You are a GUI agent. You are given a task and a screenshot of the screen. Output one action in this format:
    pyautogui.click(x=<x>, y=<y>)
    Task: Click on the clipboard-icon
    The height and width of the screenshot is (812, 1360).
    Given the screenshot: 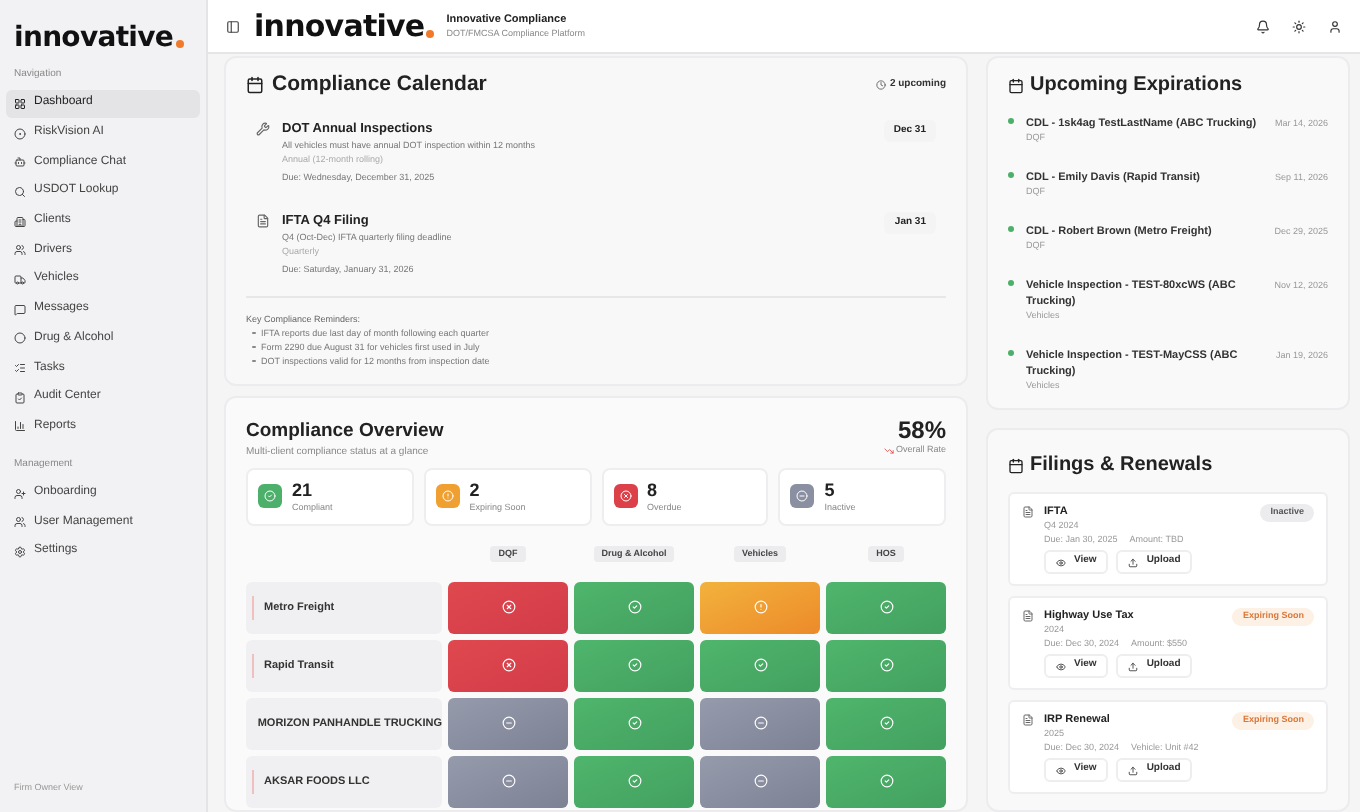 What is the action you would take?
    pyautogui.click(x=20, y=397)
    